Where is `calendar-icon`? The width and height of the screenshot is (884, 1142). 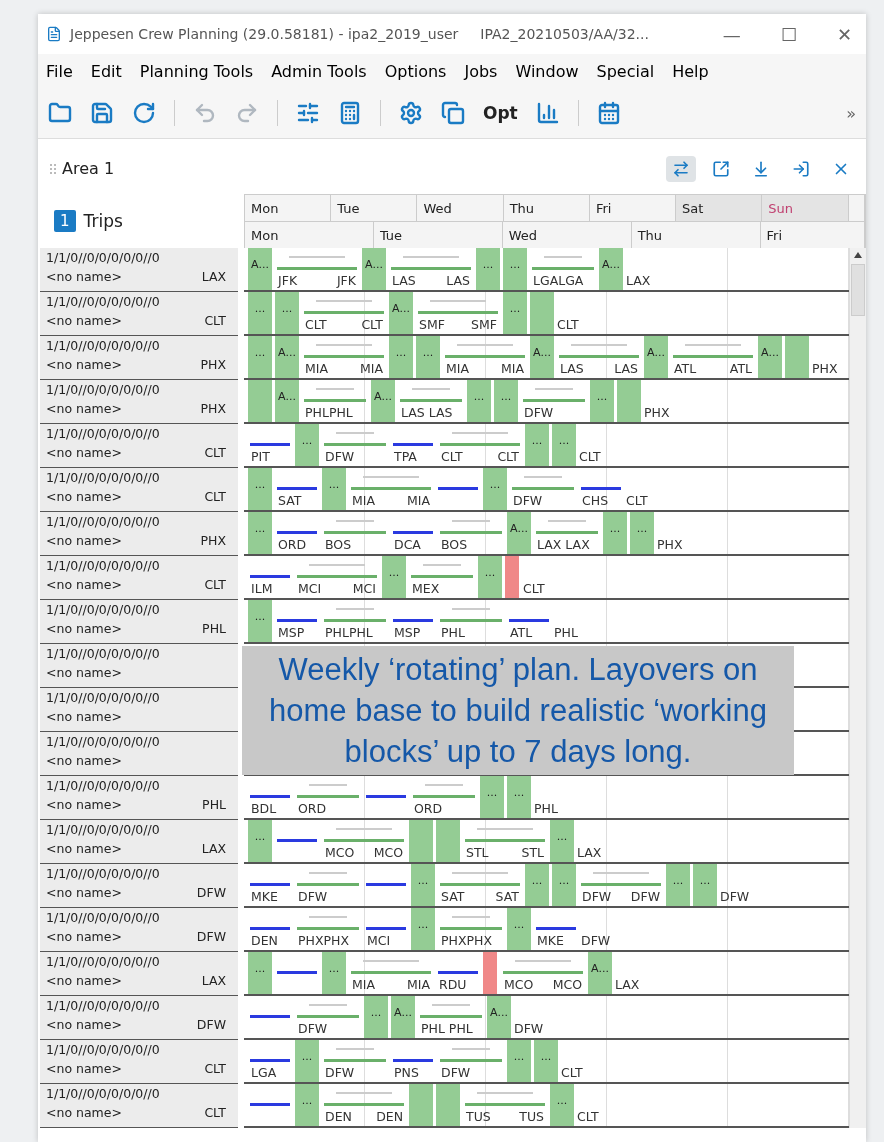 calendar-icon is located at coordinates (608, 113).